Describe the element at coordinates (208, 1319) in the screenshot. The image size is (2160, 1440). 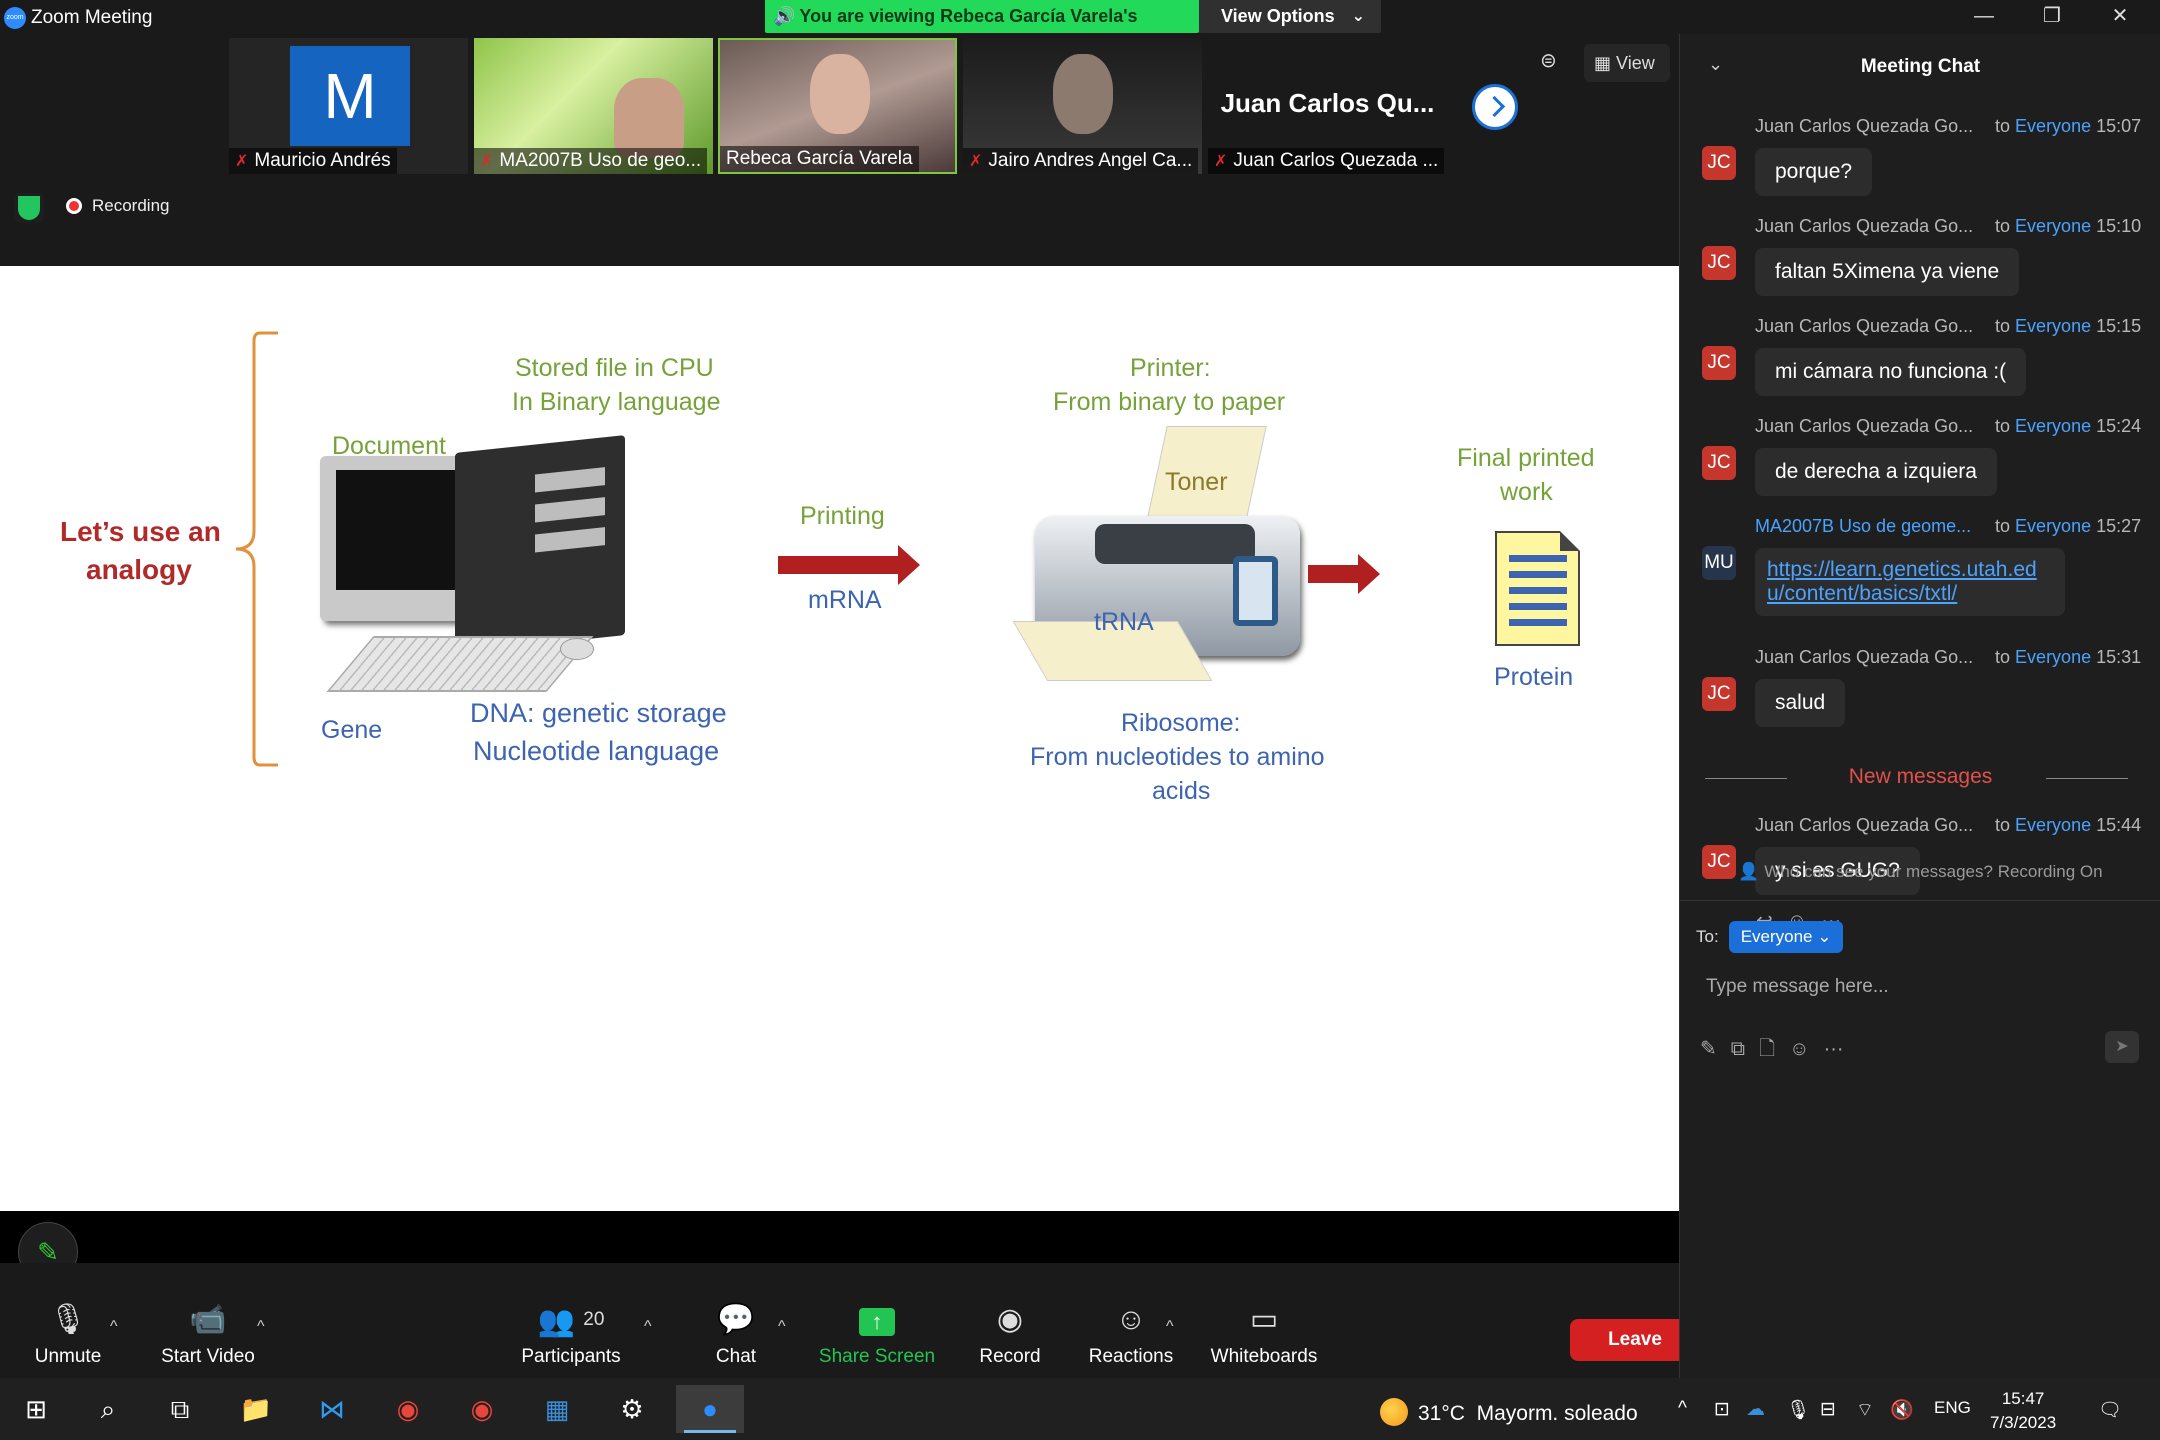
I see `video-off-icon: 📹` at that location.